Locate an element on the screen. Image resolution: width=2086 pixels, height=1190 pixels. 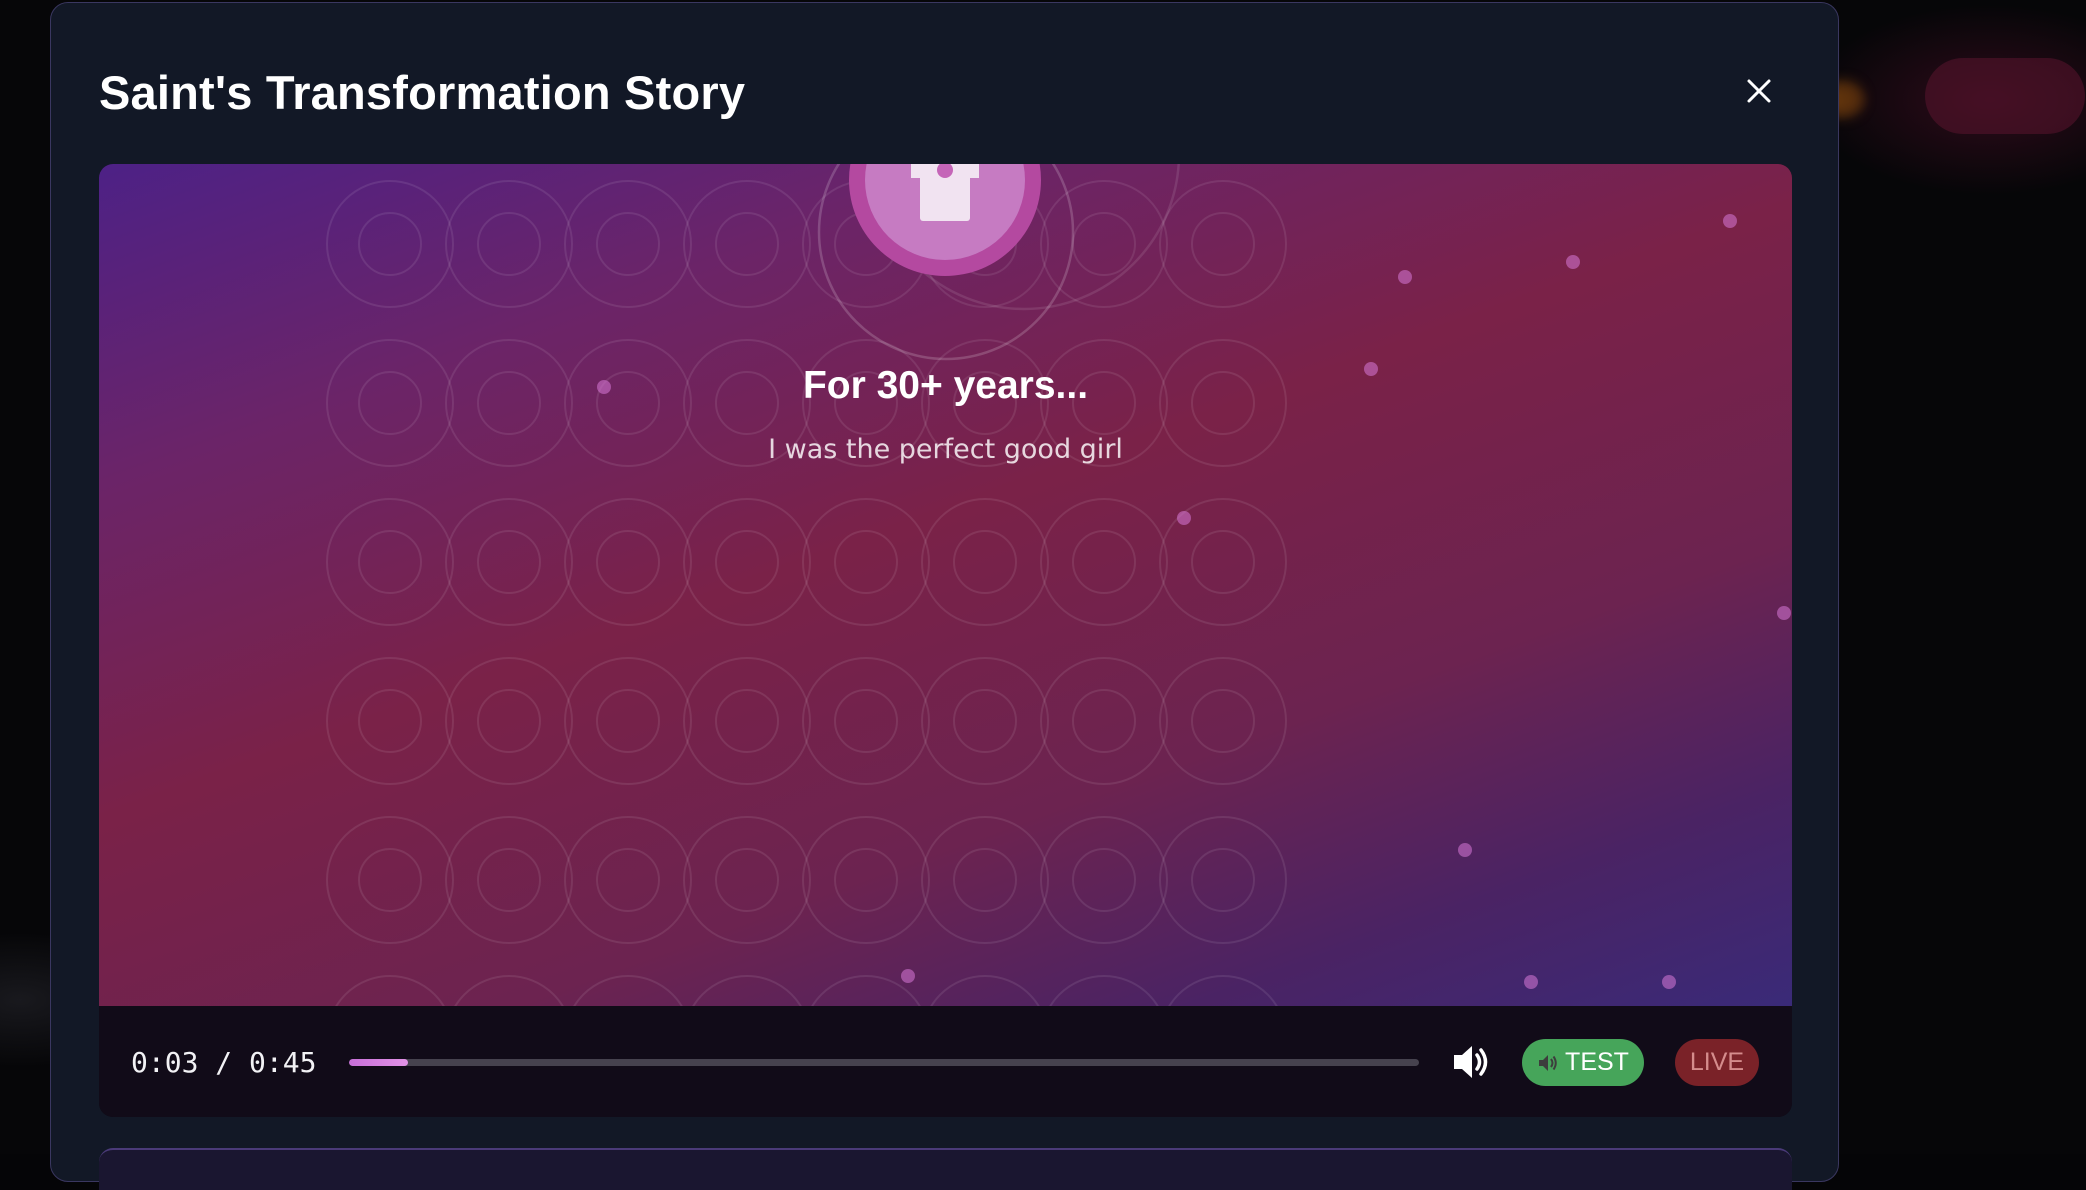
close-icon is located at coordinates (1759, 91).